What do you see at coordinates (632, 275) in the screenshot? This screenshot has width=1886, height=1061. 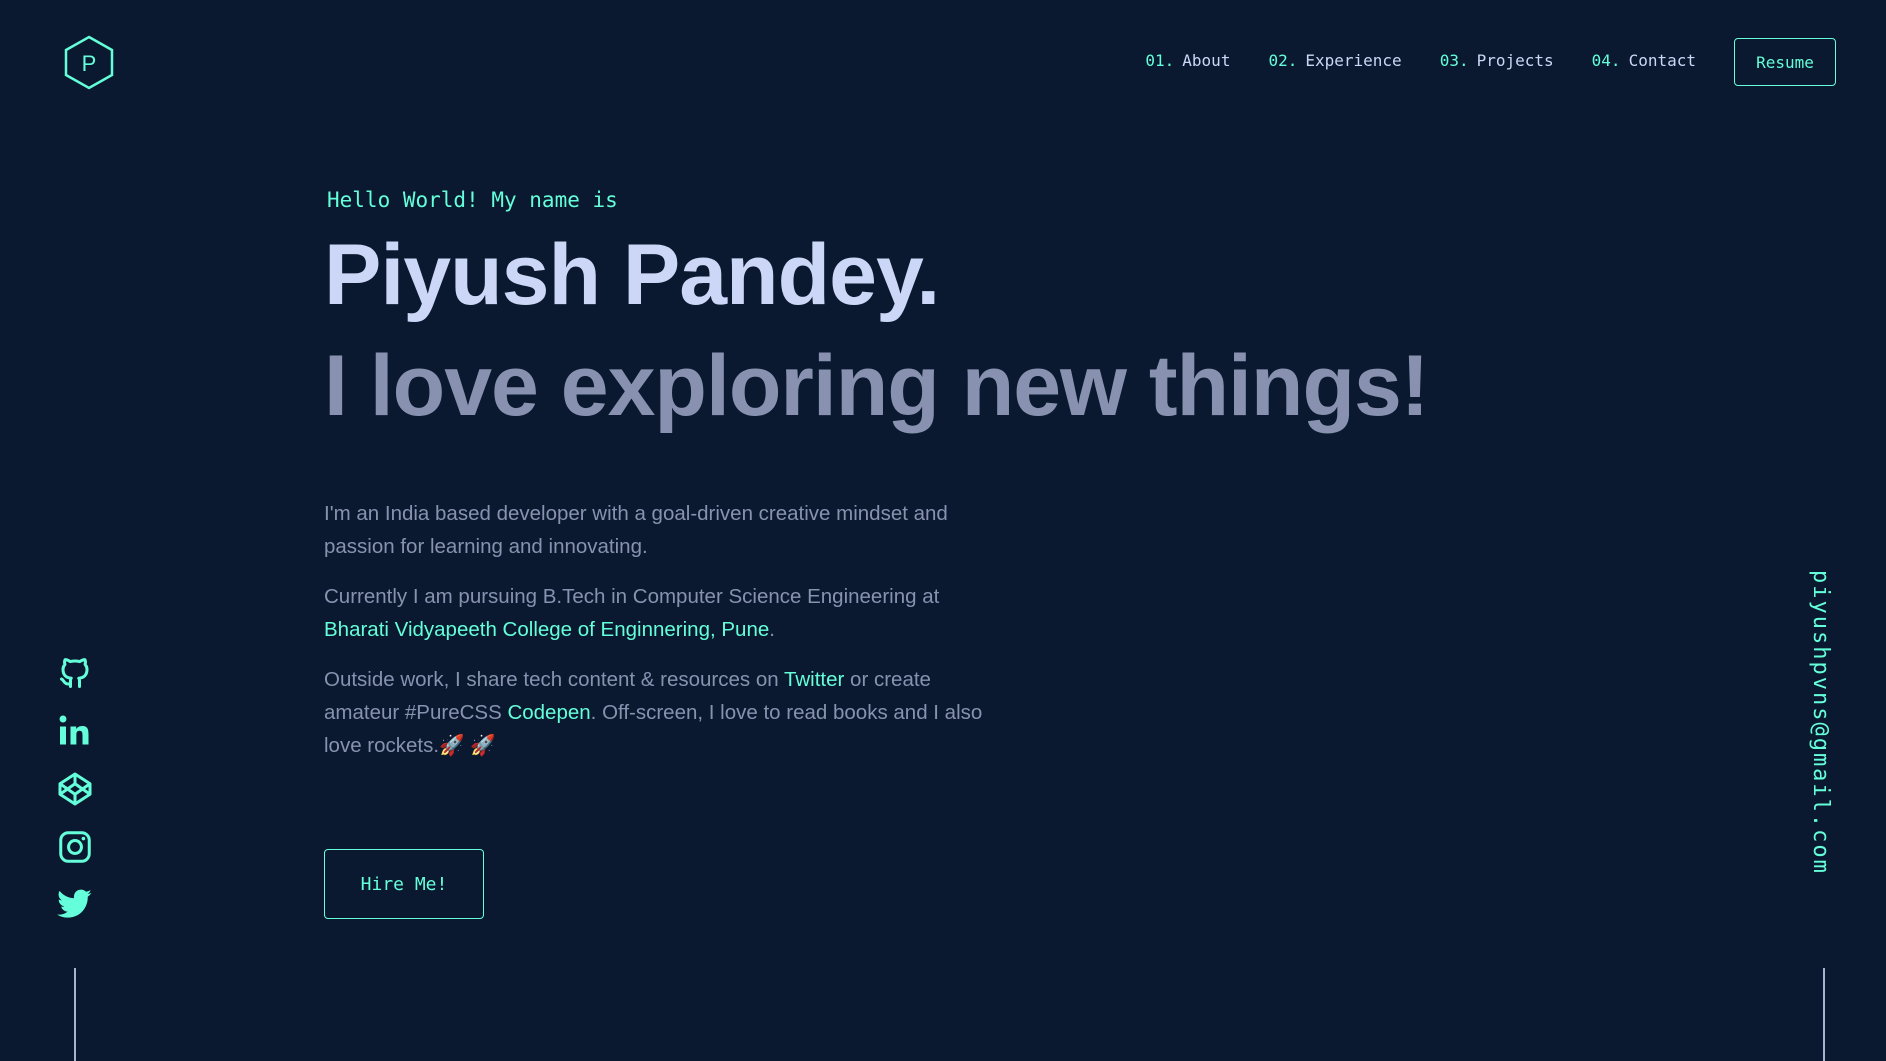 I see `hero-name: Piyush Pandey.` at bounding box center [632, 275].